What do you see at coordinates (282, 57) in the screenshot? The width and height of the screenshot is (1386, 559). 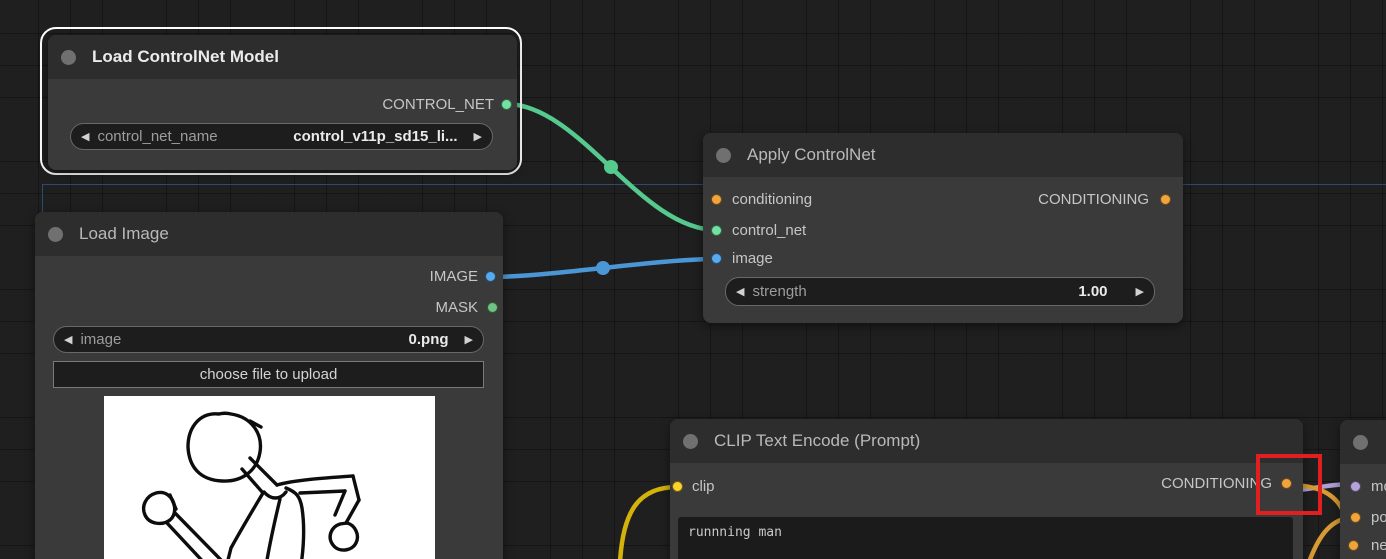 I see `node-title-bar: Load ControlNet Model` at bounding box center [282, 57].